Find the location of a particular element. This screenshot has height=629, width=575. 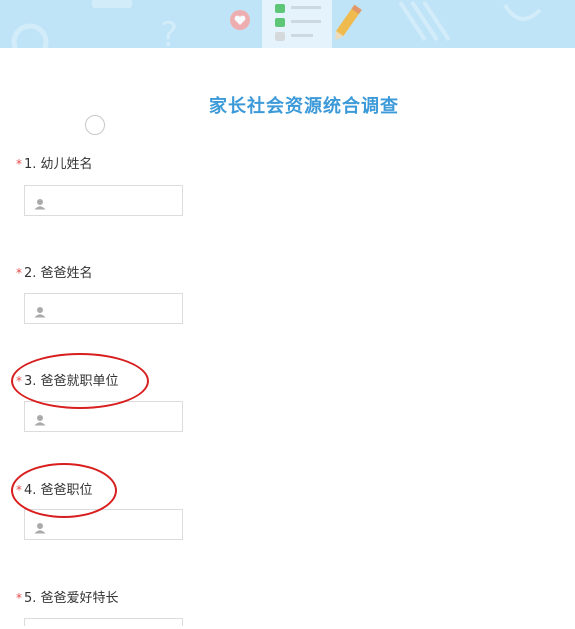

question-number: 1. is located at coordinates (30, 164).